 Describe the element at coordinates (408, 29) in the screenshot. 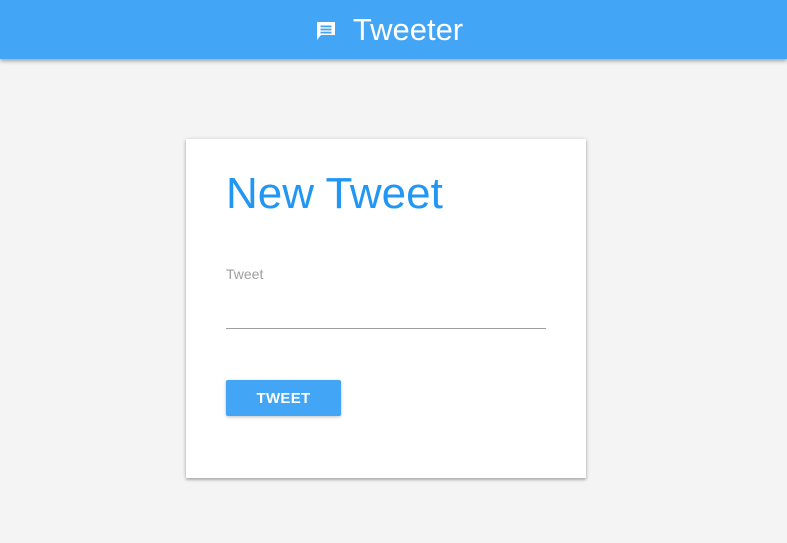

I see `app-title: Tweeter` at that location.